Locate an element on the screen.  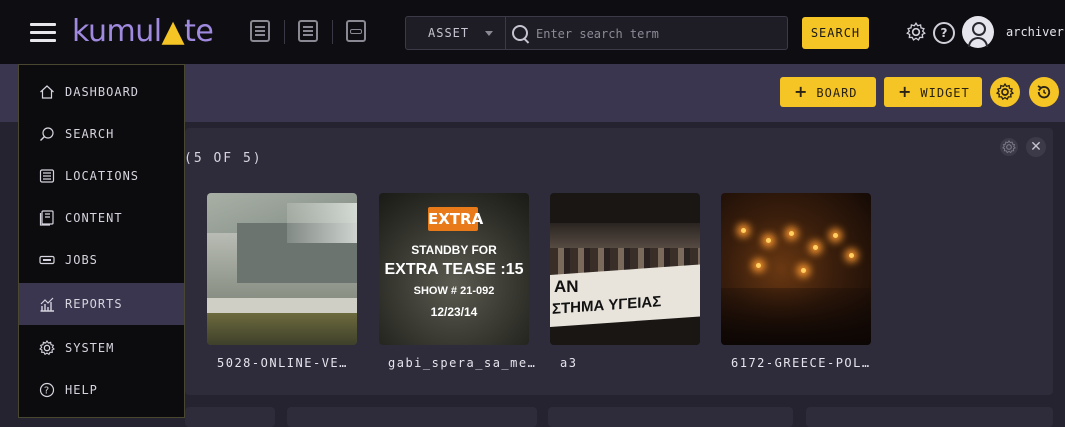
dashboard-settings-button is located at coordinates (1005, 92).